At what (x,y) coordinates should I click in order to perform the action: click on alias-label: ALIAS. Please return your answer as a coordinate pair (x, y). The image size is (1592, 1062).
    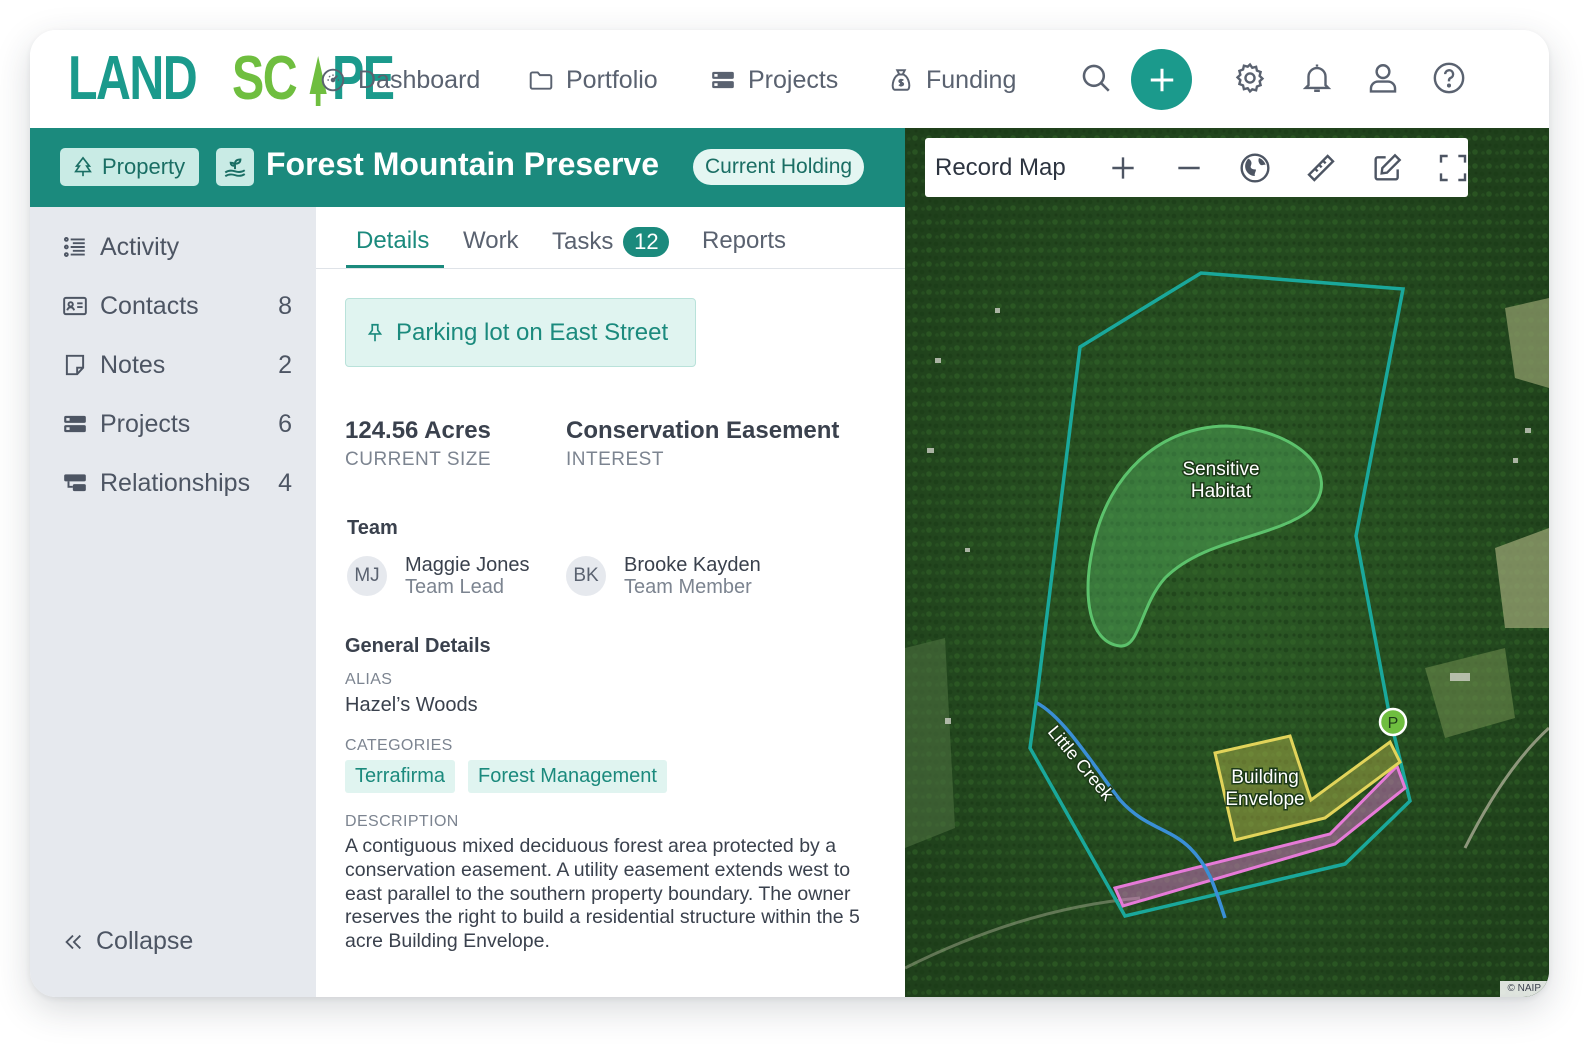
    Looking at the image, I should click on (369, 679).